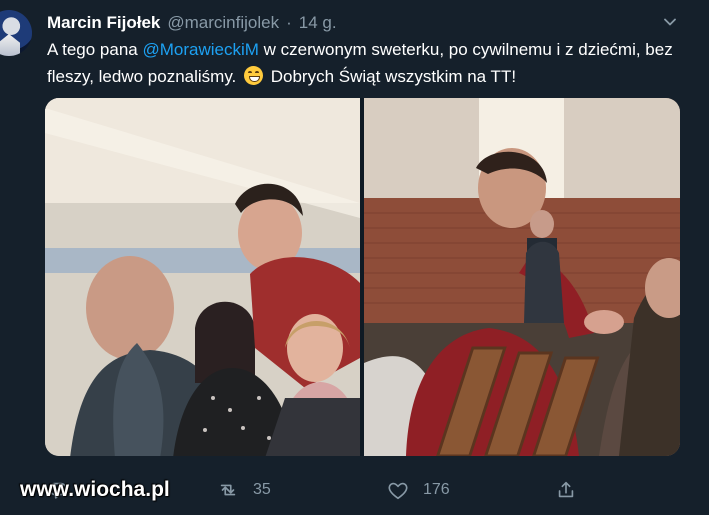 This screenshot has height=515, width=709. I want to click on share-button, so click(573, 490).